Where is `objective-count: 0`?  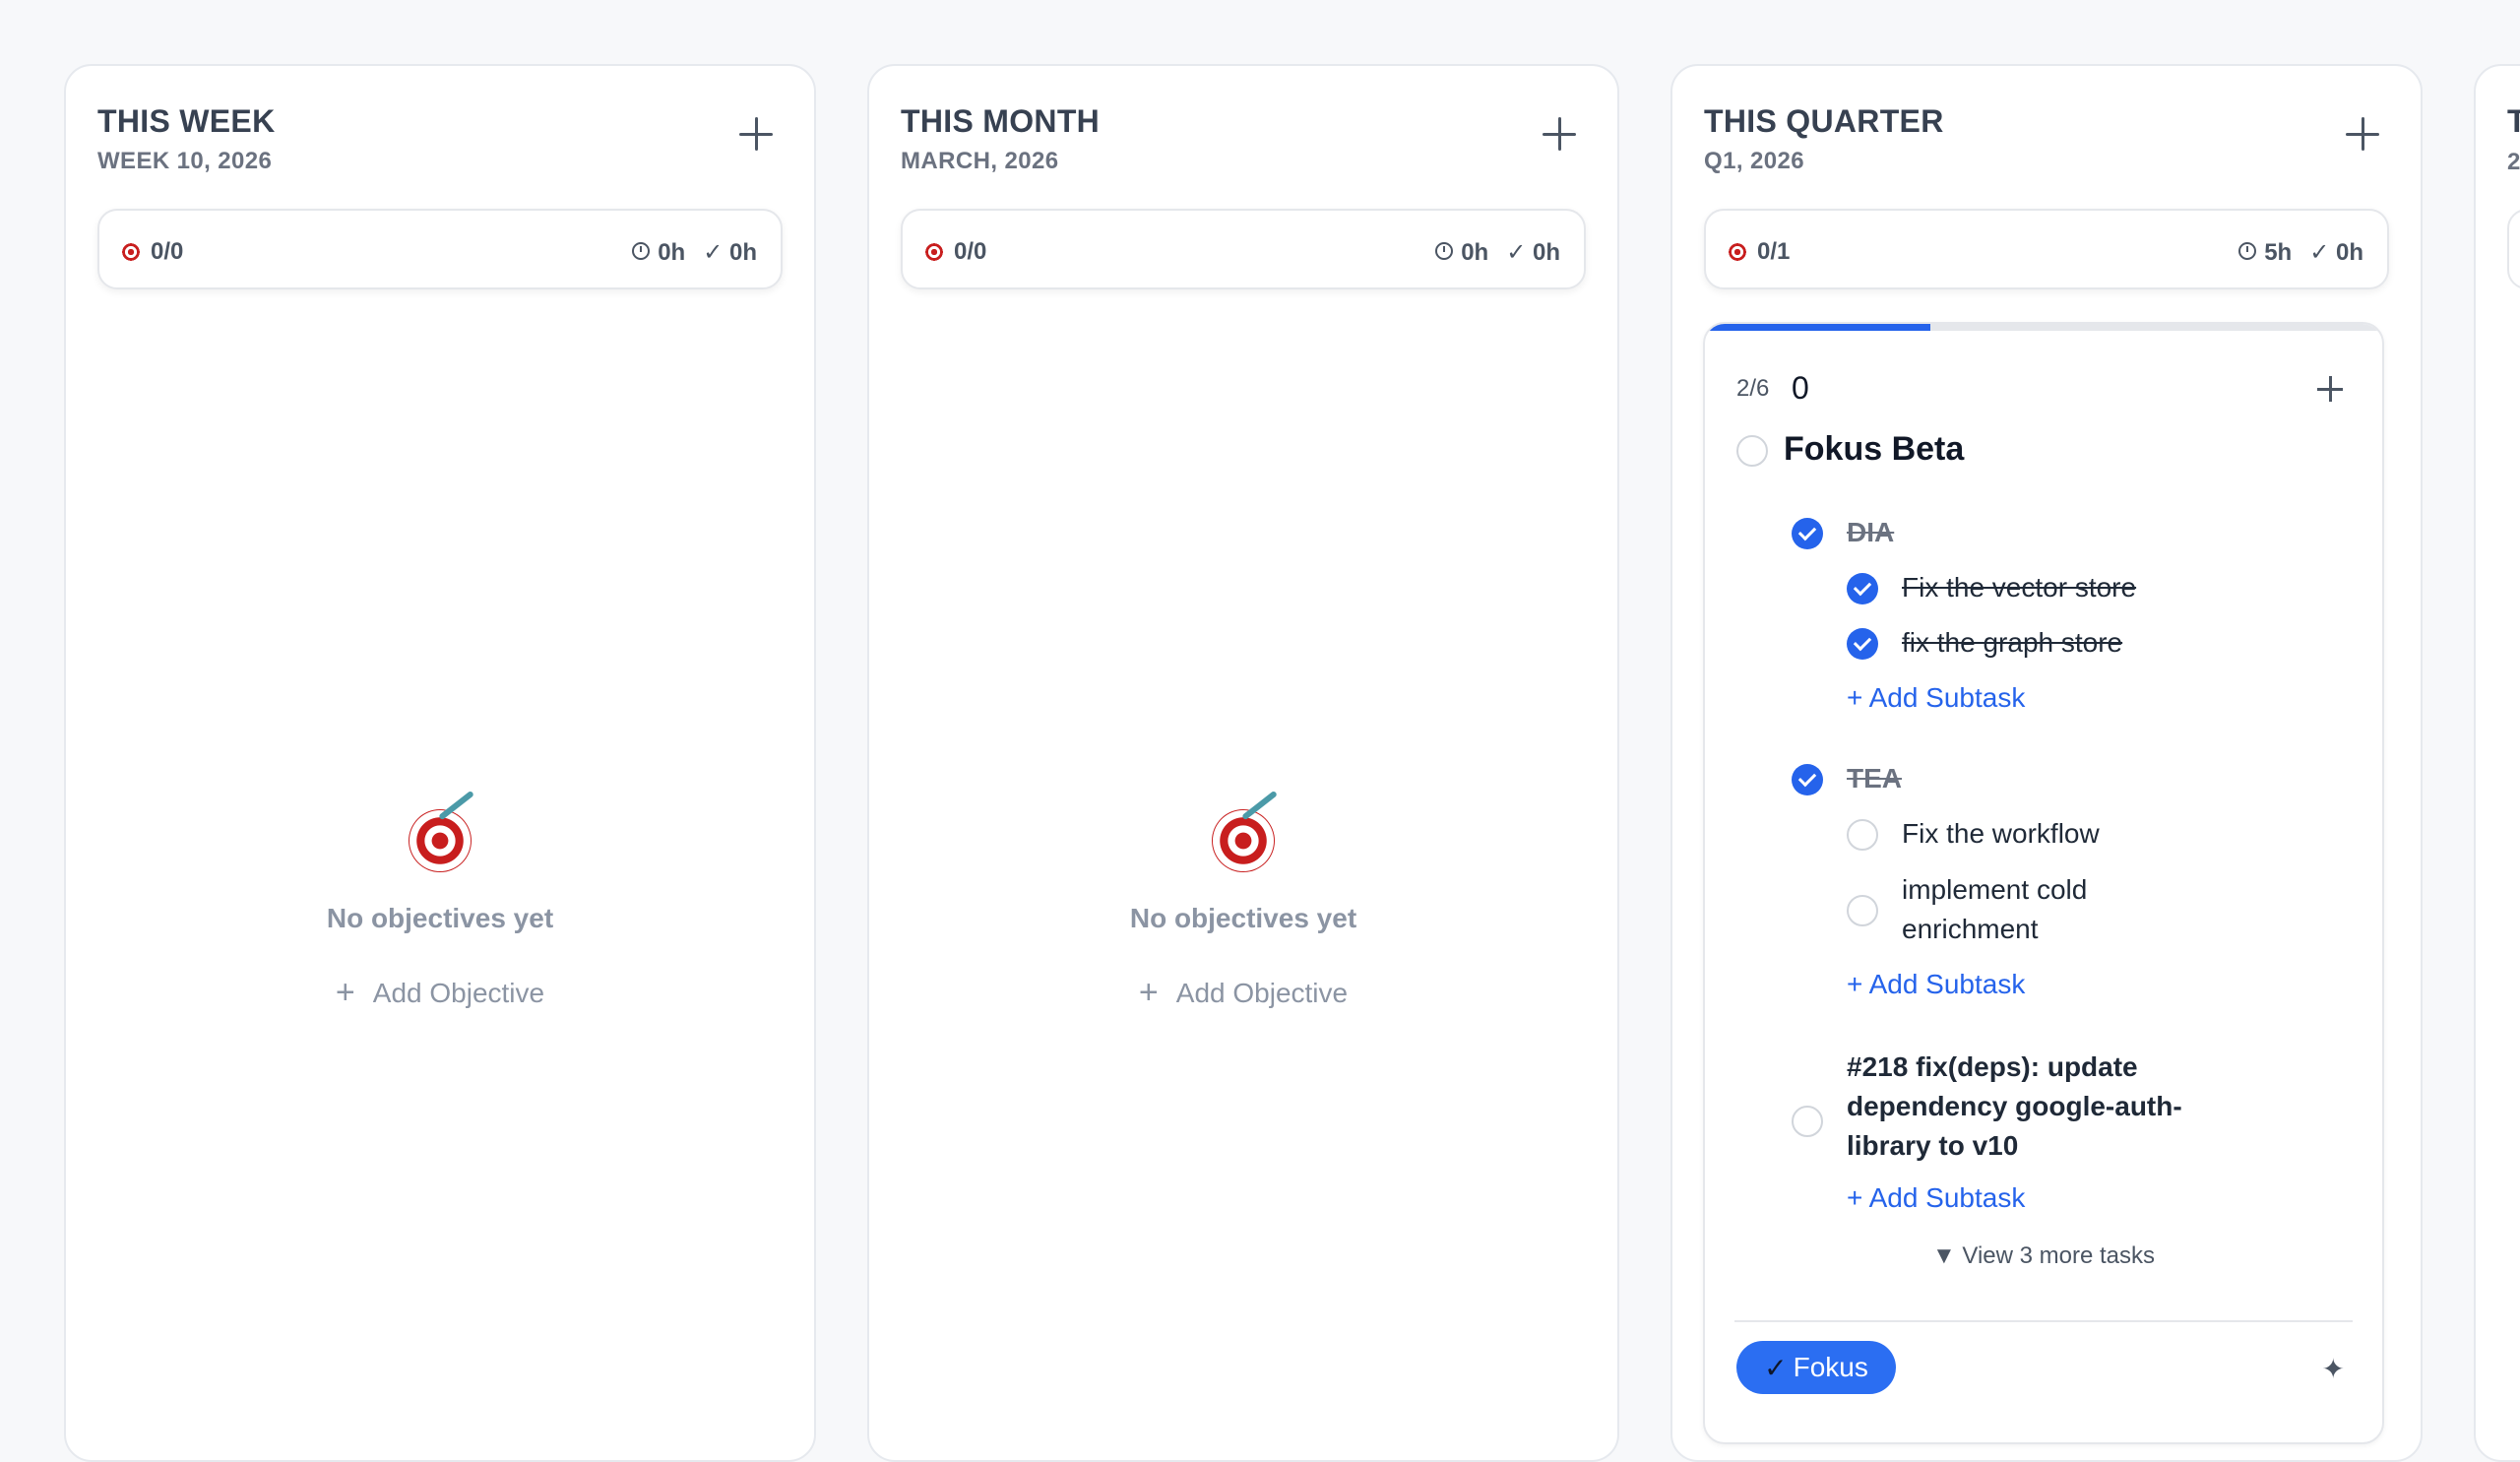 objective-count: 0 is located at coordinates (1800, 388).